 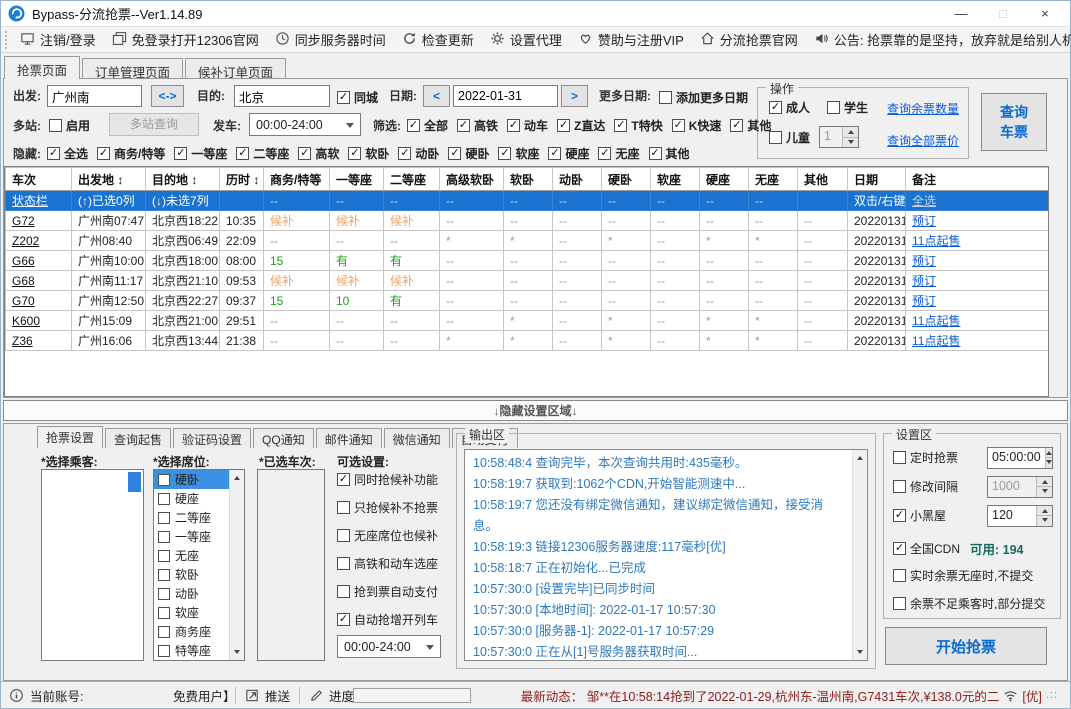 I want to click on setting-checkbox-cdn: ✓ 全国CDN, so click(x=926, y=548).